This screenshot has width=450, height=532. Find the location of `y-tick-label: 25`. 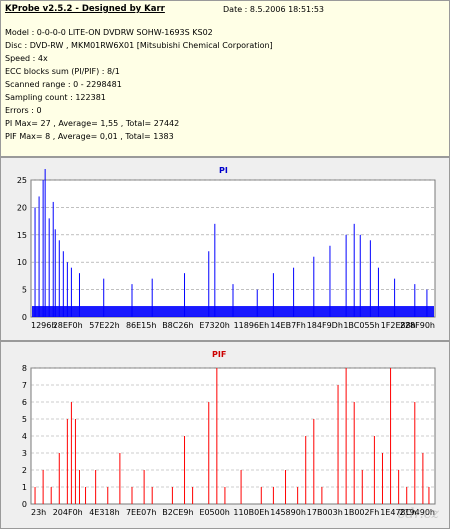

y-tick-label: 25 is located at coordinates (22, 180).